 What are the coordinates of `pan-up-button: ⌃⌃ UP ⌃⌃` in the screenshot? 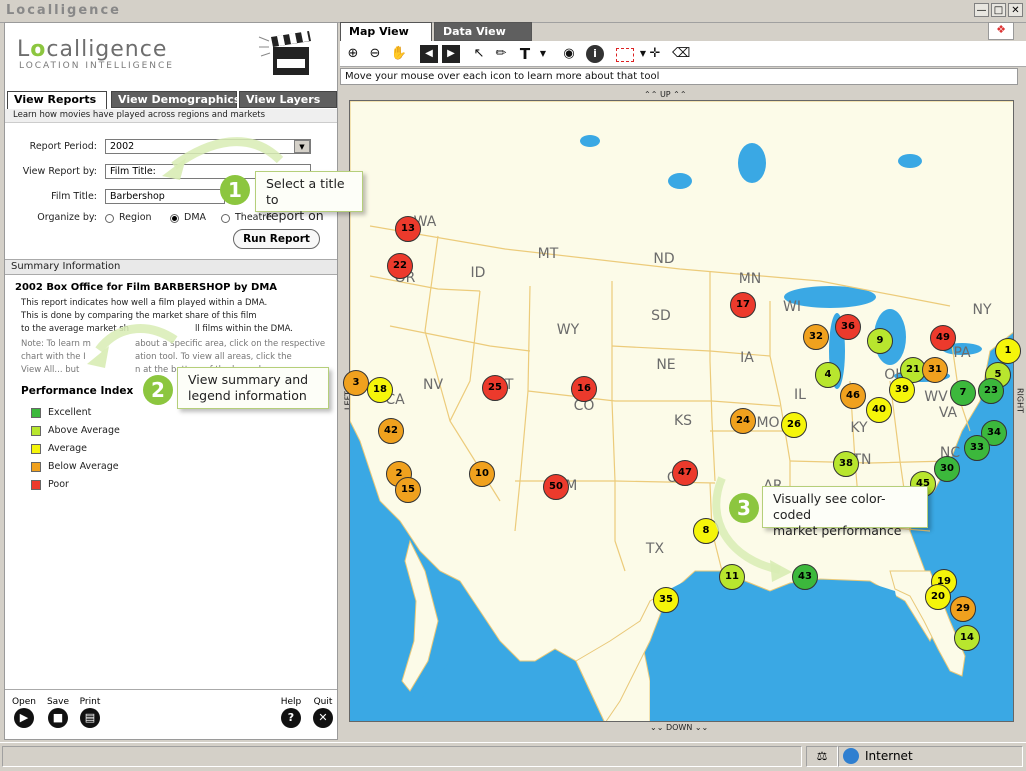 It's located at (665, 94).